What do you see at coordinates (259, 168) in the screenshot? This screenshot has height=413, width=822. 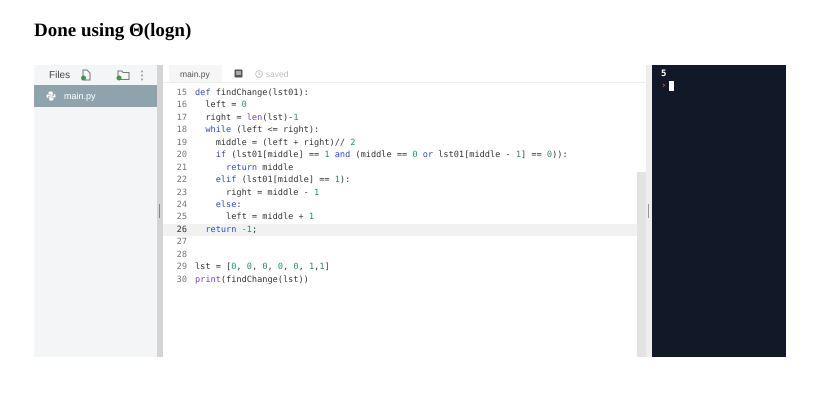 I see `code-line: return middle` at bounding box center [259, 168].